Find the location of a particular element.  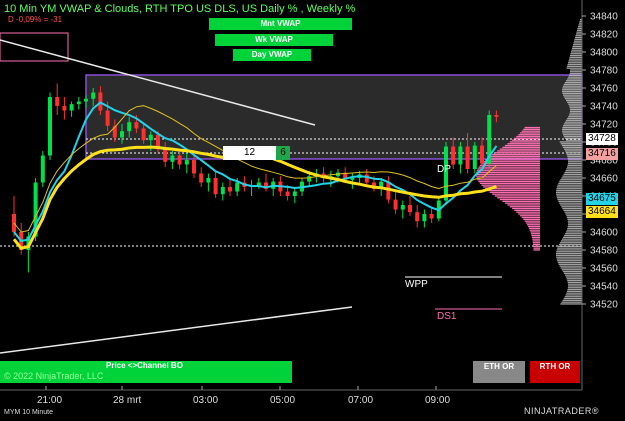

price-tick-label: 34760 is located at coordinates (604, 89).